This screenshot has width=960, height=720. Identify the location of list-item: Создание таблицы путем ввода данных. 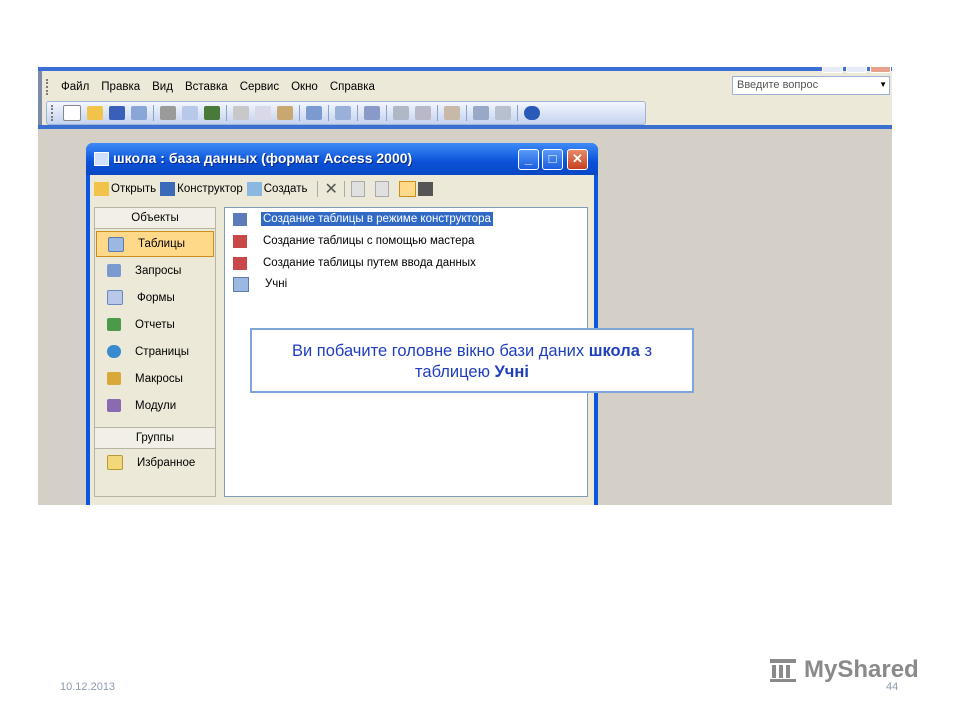
(355, 263).